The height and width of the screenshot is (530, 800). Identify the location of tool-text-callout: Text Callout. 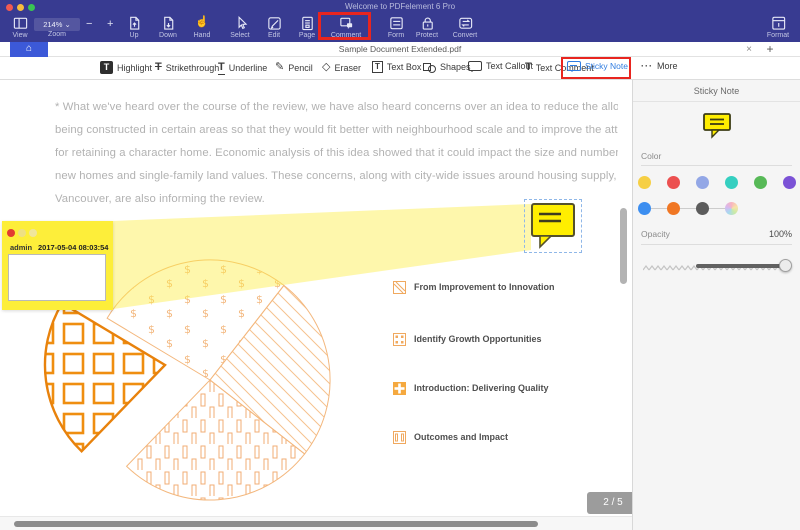
(500, 66).